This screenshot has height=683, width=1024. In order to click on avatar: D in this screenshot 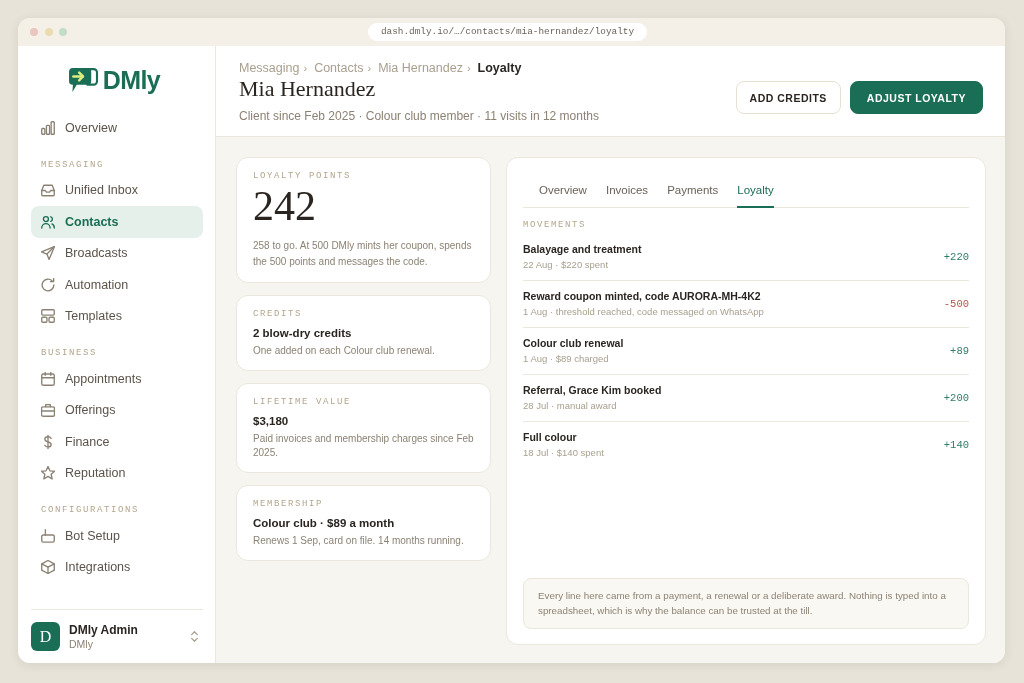, I will do `click(45, 636)`.